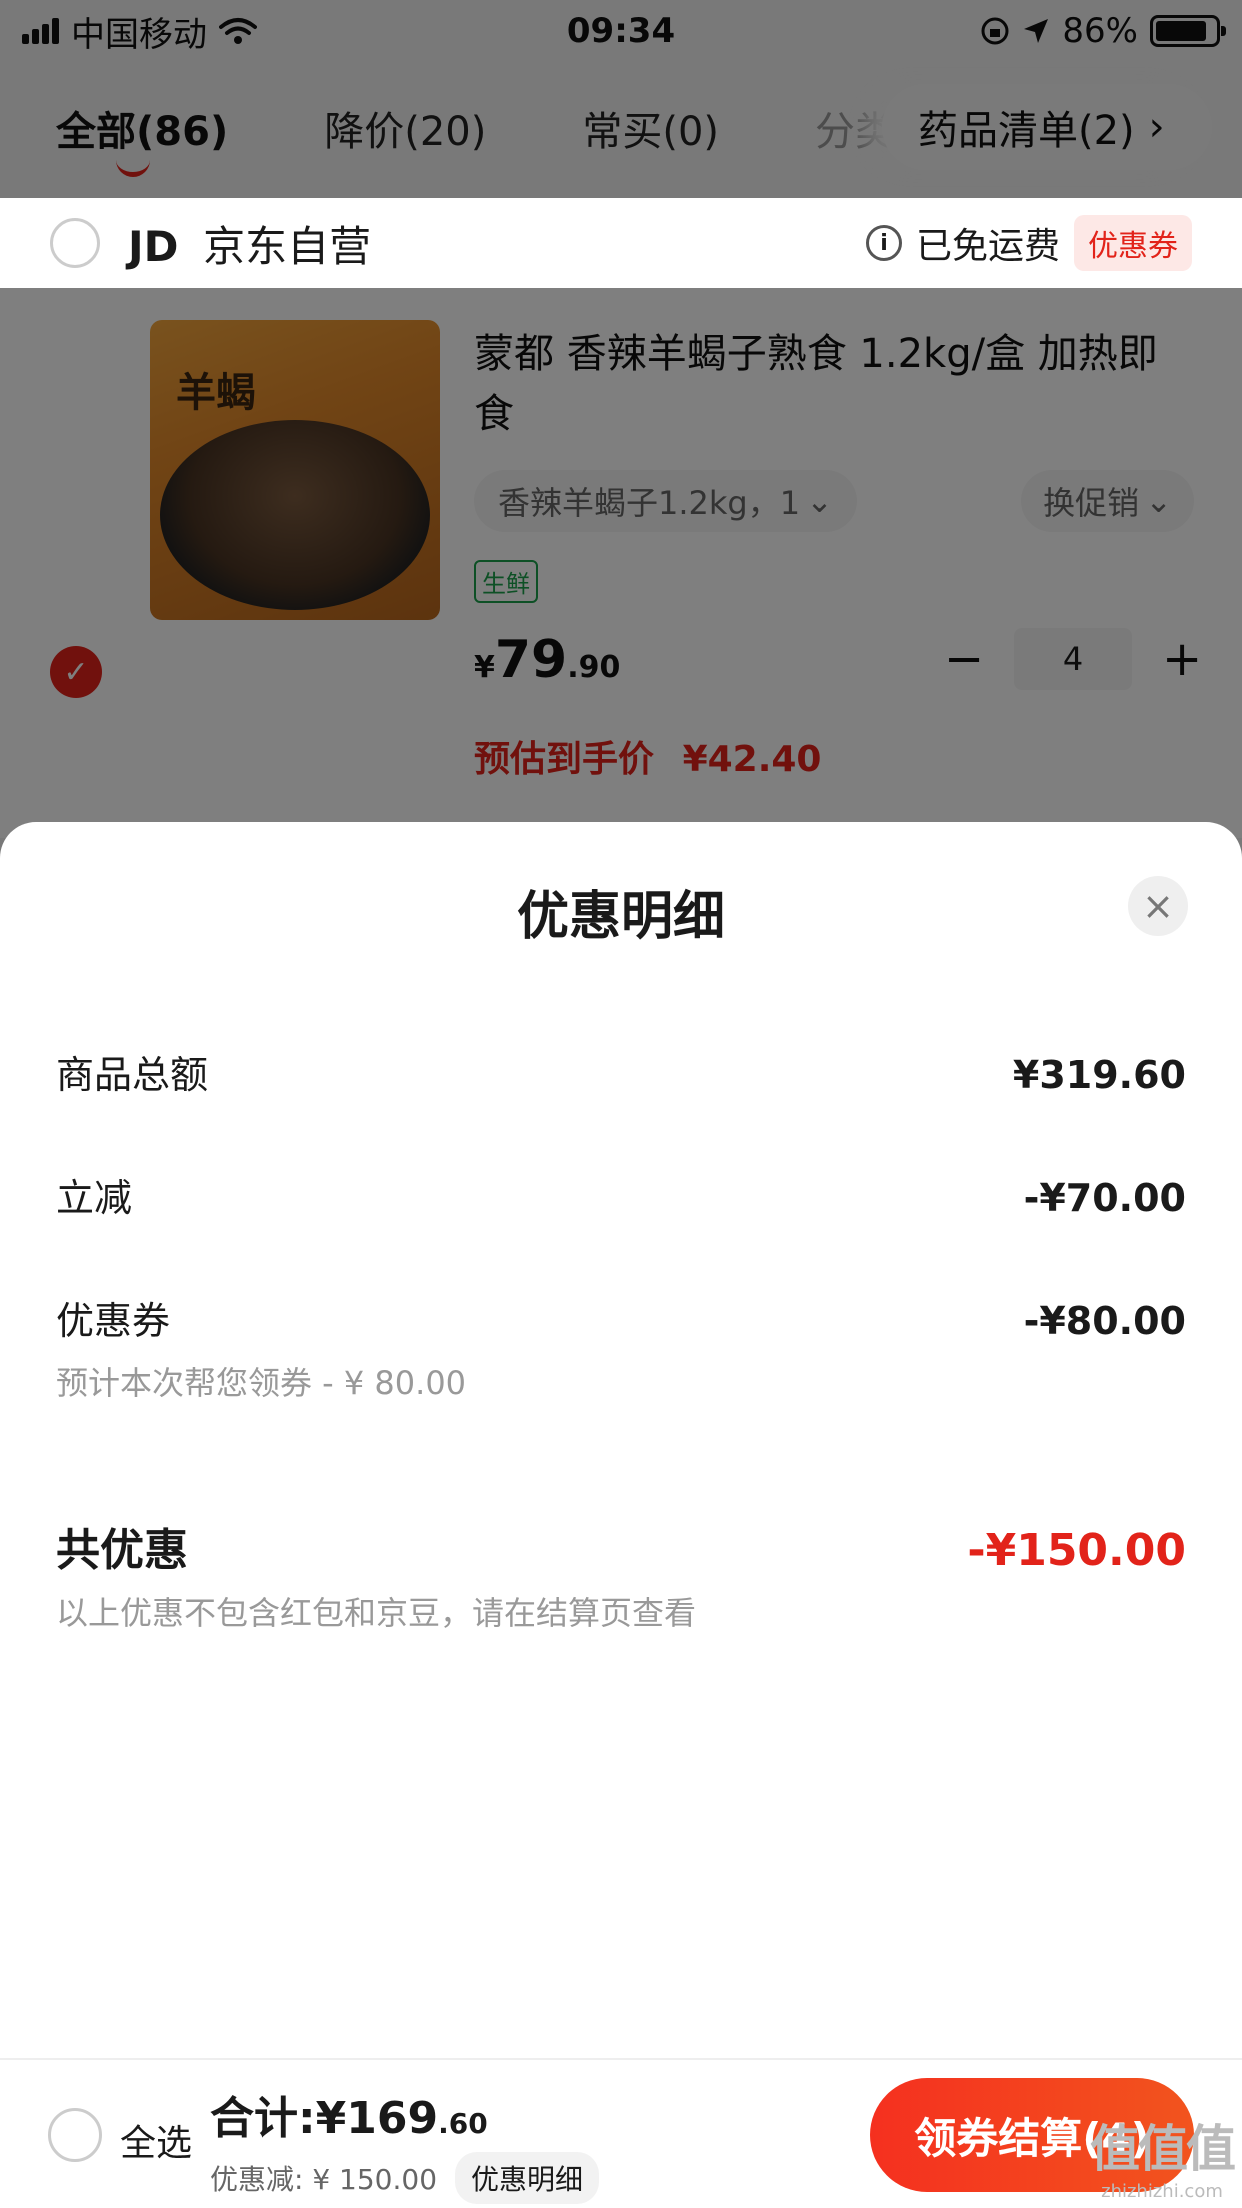  Describe the element at coordinates (1104, 1198) in the screenshot. I see `instant-discount-value: -¥70.00` at that location.